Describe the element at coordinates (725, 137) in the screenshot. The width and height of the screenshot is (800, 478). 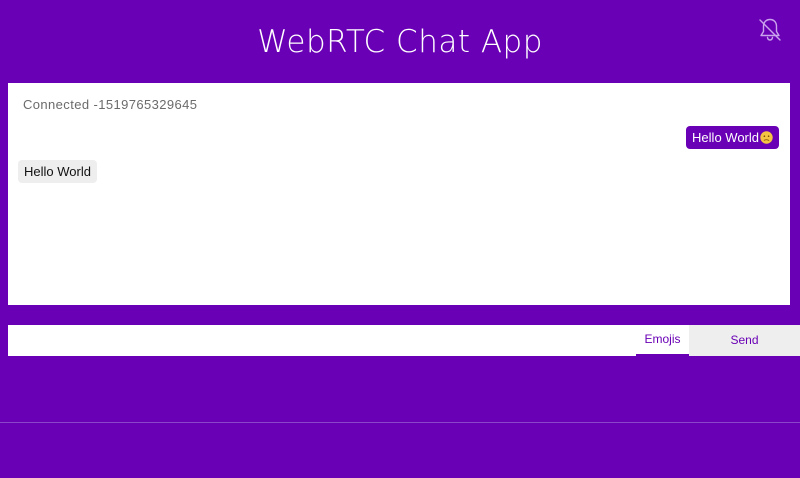
I see `outgoing-message-text: Hello World` at that location.